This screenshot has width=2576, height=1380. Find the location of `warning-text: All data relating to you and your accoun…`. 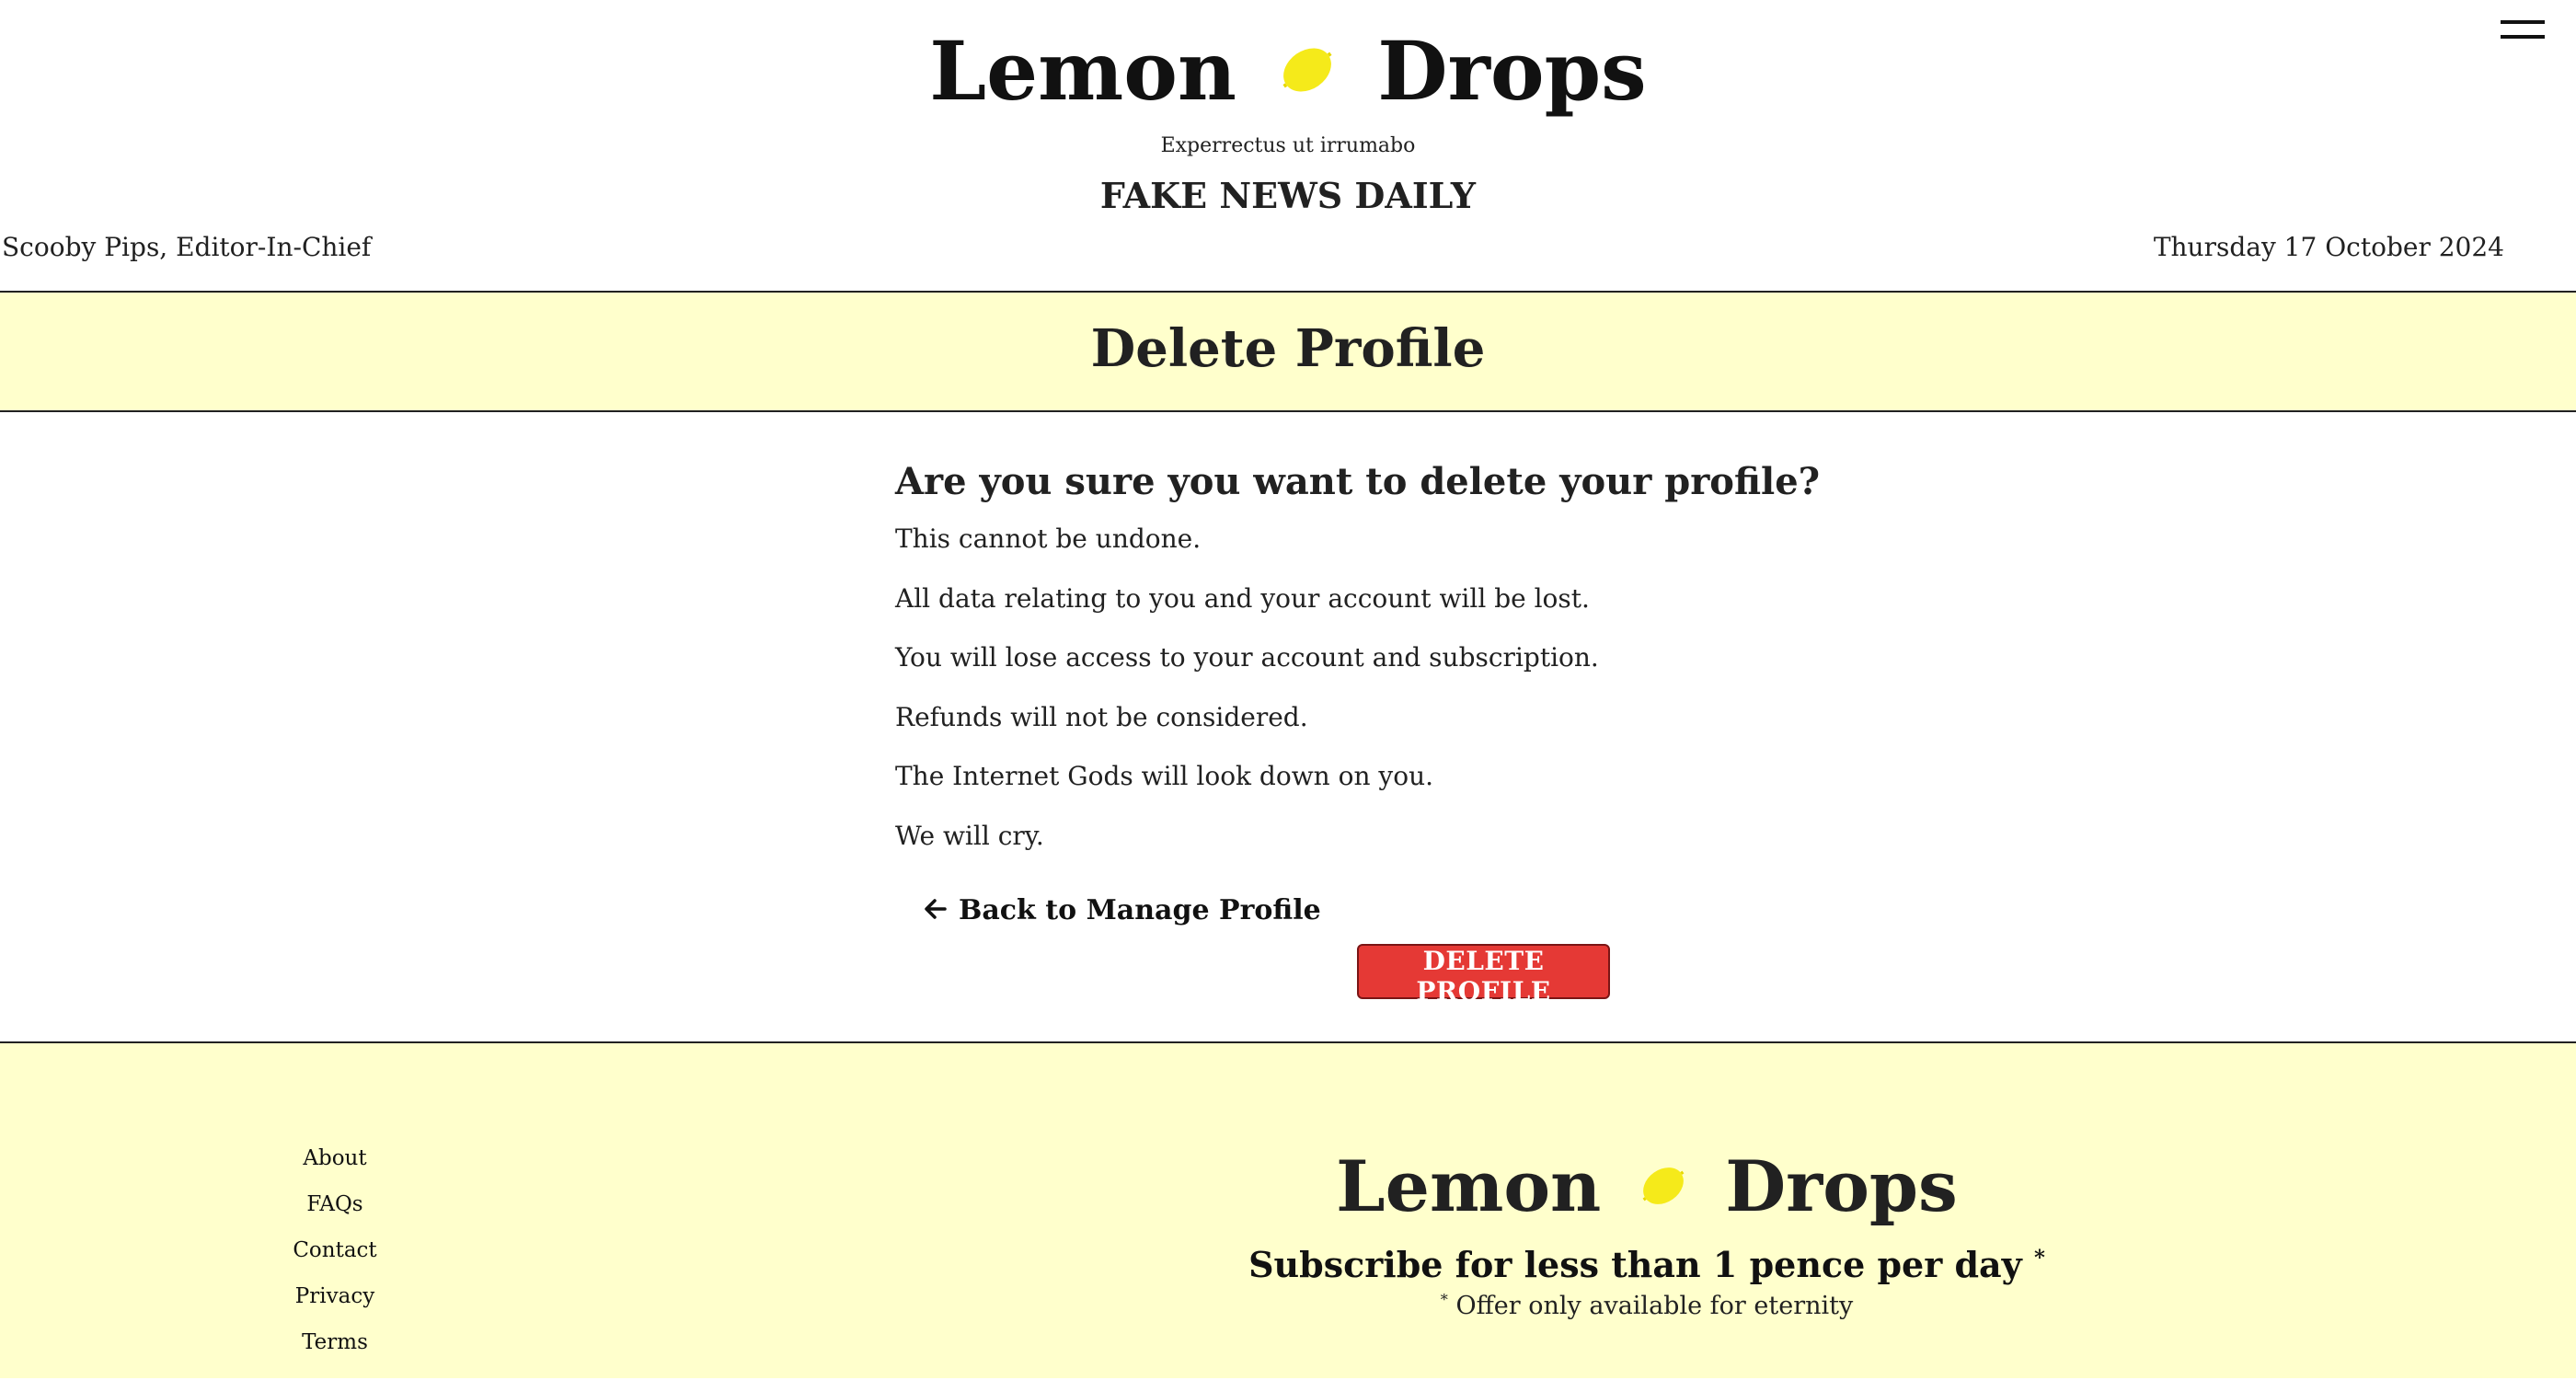

warning-text: All data relating to you and your accoun… is located at coordinates (1242, 598).